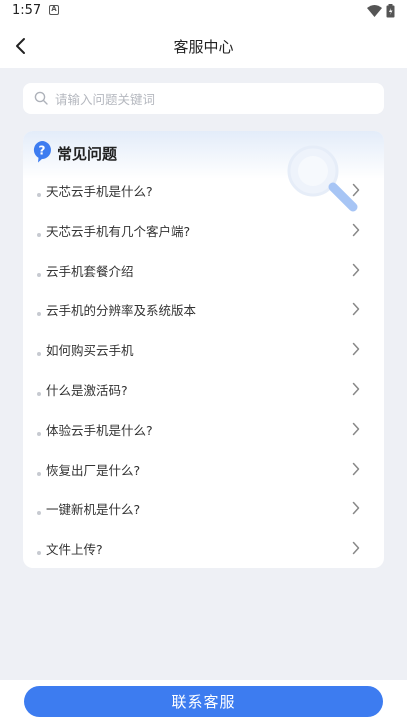  I want to click on bottom-bar: 联系客服, so click(203, 701).